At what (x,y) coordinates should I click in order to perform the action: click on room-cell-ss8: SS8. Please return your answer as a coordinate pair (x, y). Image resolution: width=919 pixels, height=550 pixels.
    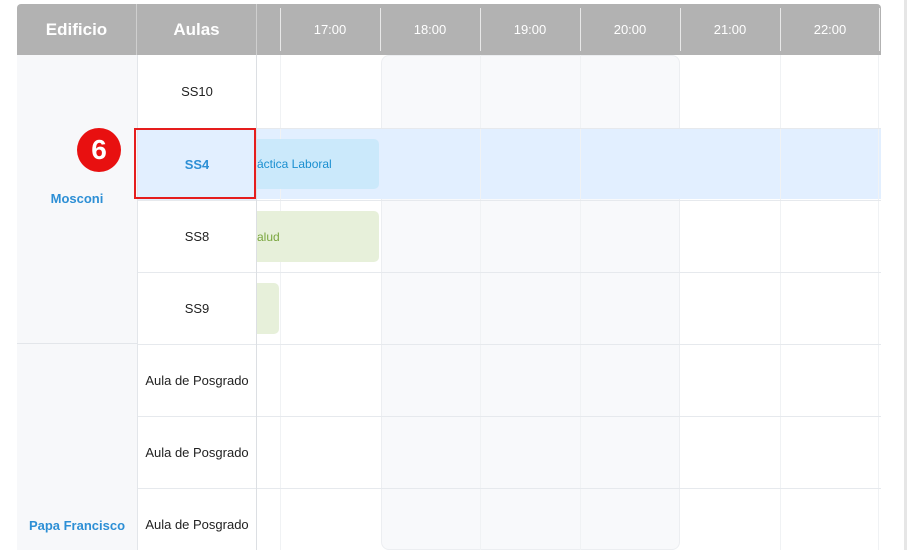
    Looking at the image, I should click on (197, 236).